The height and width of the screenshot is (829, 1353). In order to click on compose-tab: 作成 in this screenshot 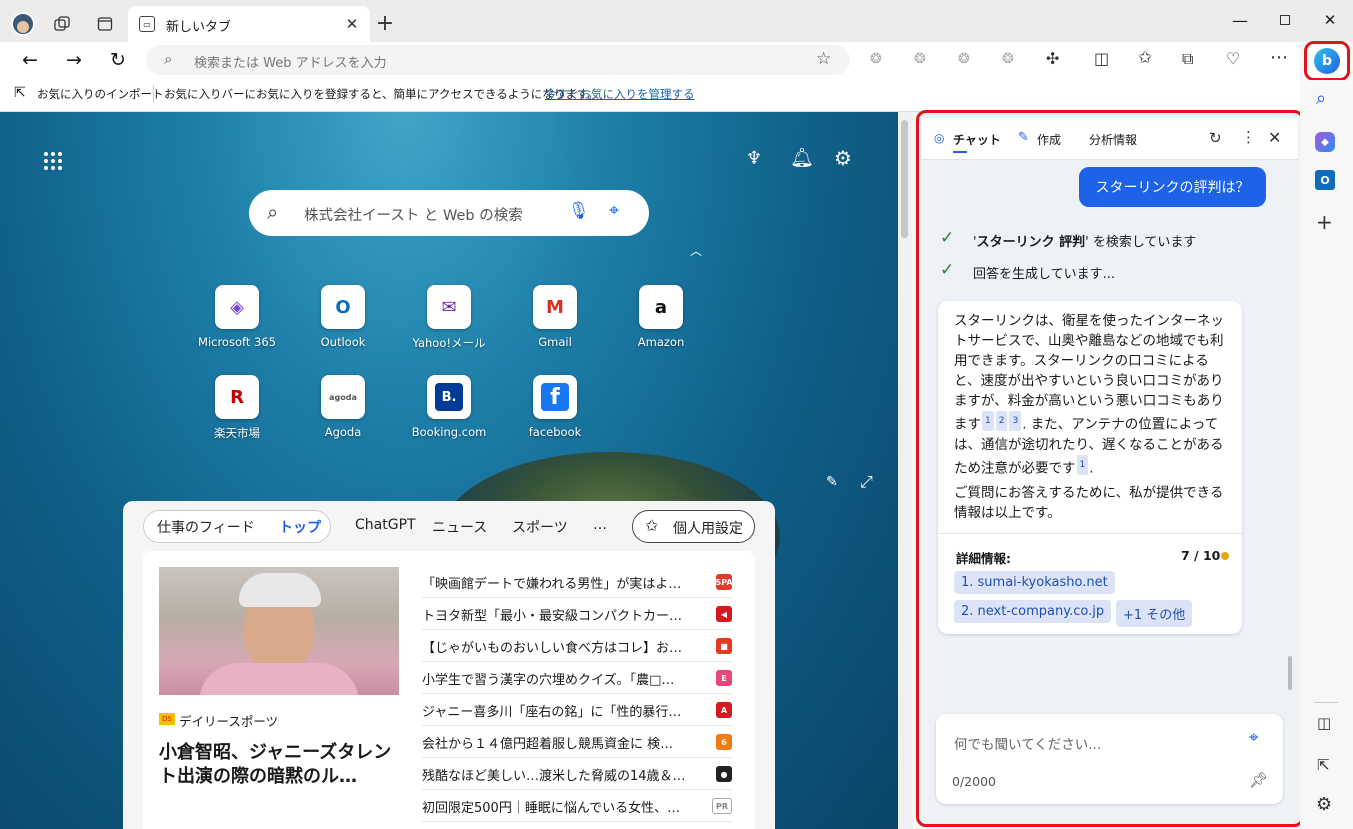, I will do `click(1049, 139)`.